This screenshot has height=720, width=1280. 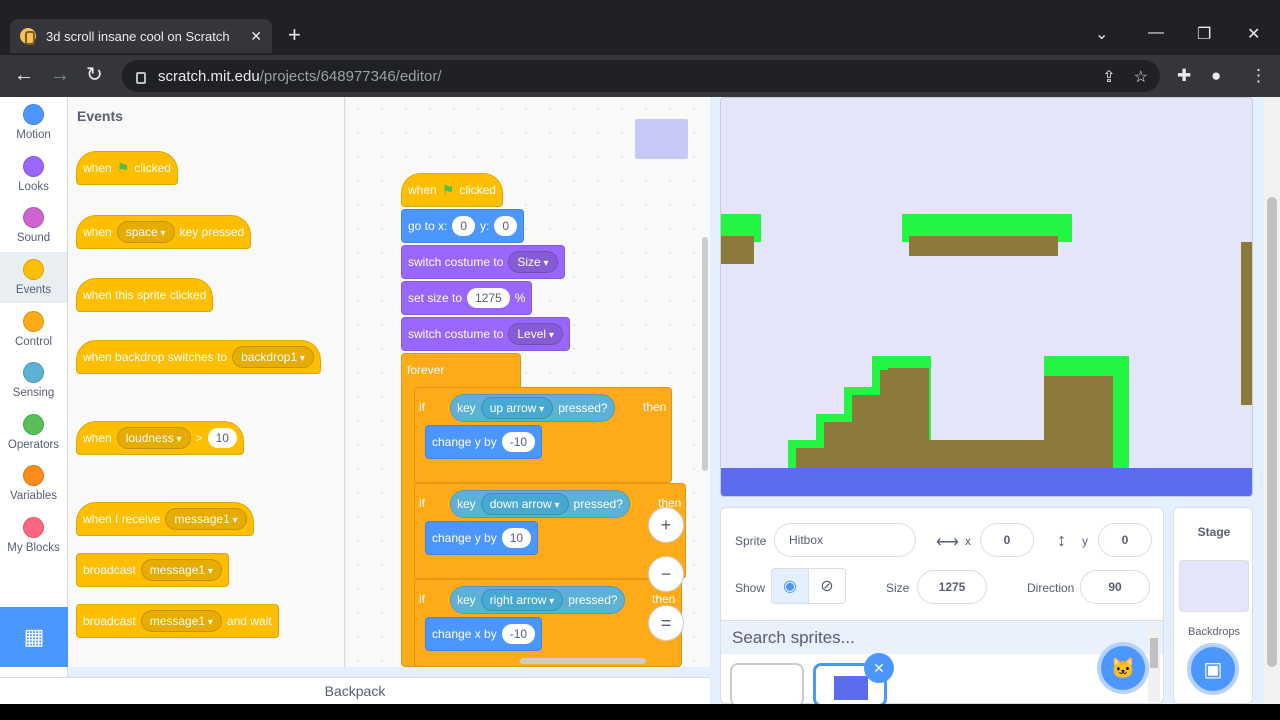 What do you see at coordinates (33, 226) in the screenshot?
I see `category-sound: Sound` at bounding box center [33, 226].